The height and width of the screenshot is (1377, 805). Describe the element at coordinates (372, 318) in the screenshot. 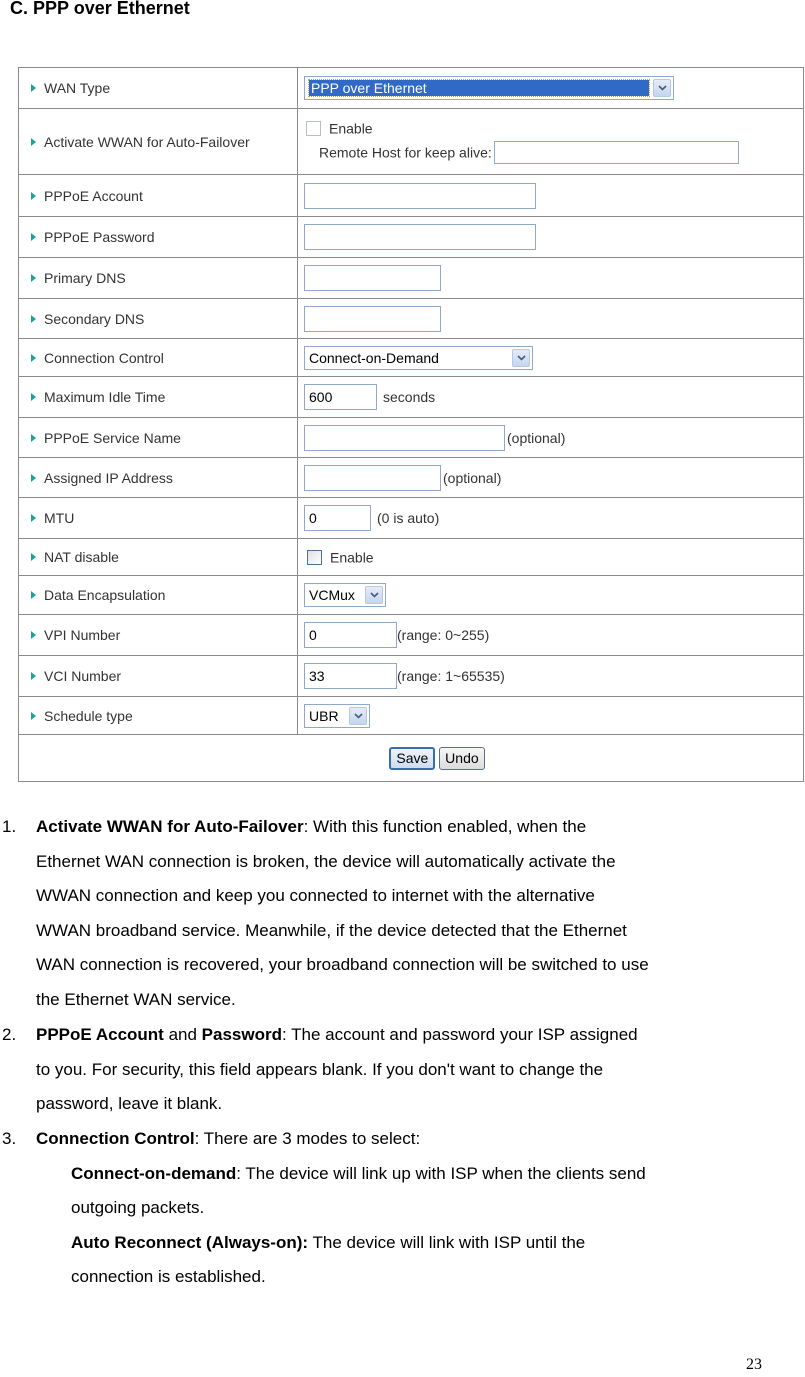

I see `secondary-dns-input` at that location.